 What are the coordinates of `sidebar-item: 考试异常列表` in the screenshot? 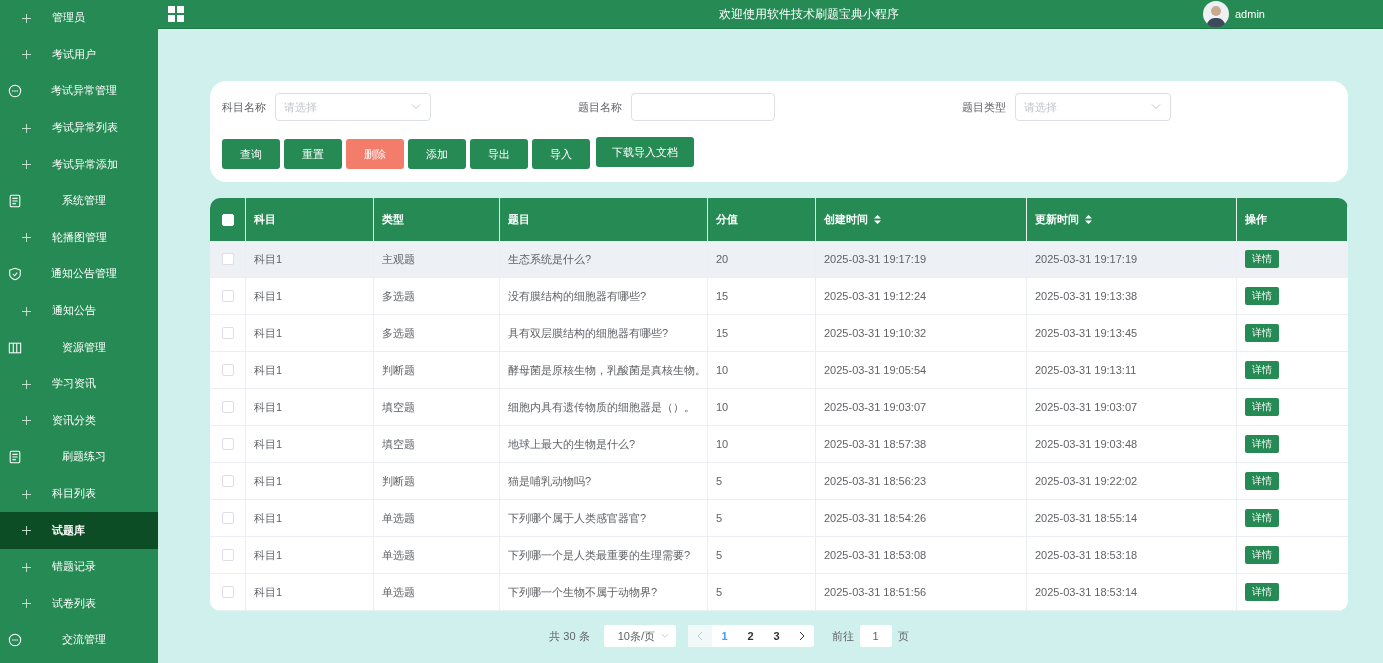 It's located at (79, 128).